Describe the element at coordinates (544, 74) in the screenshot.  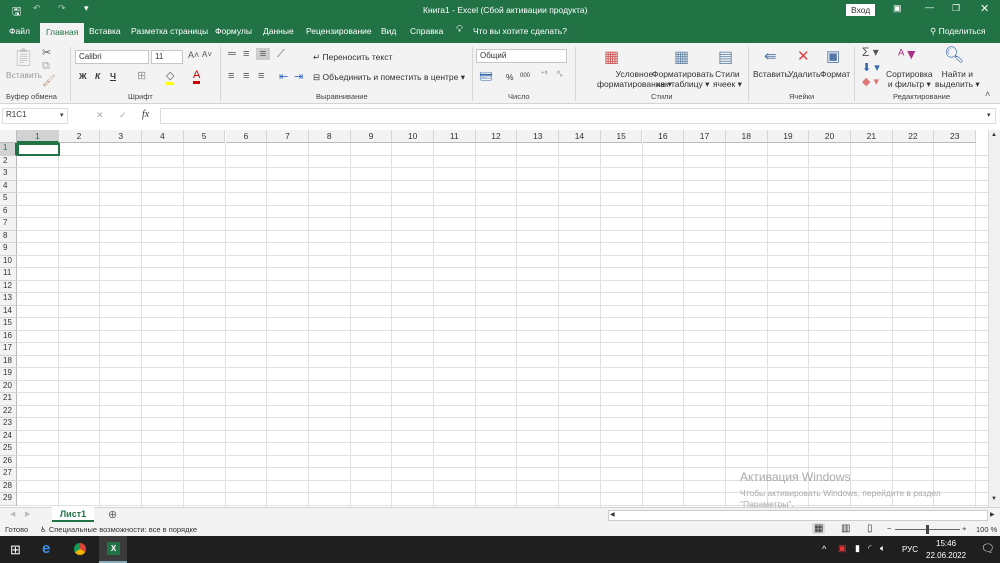
I see `increase-decimal-icon: ⁺⁰` at that location.